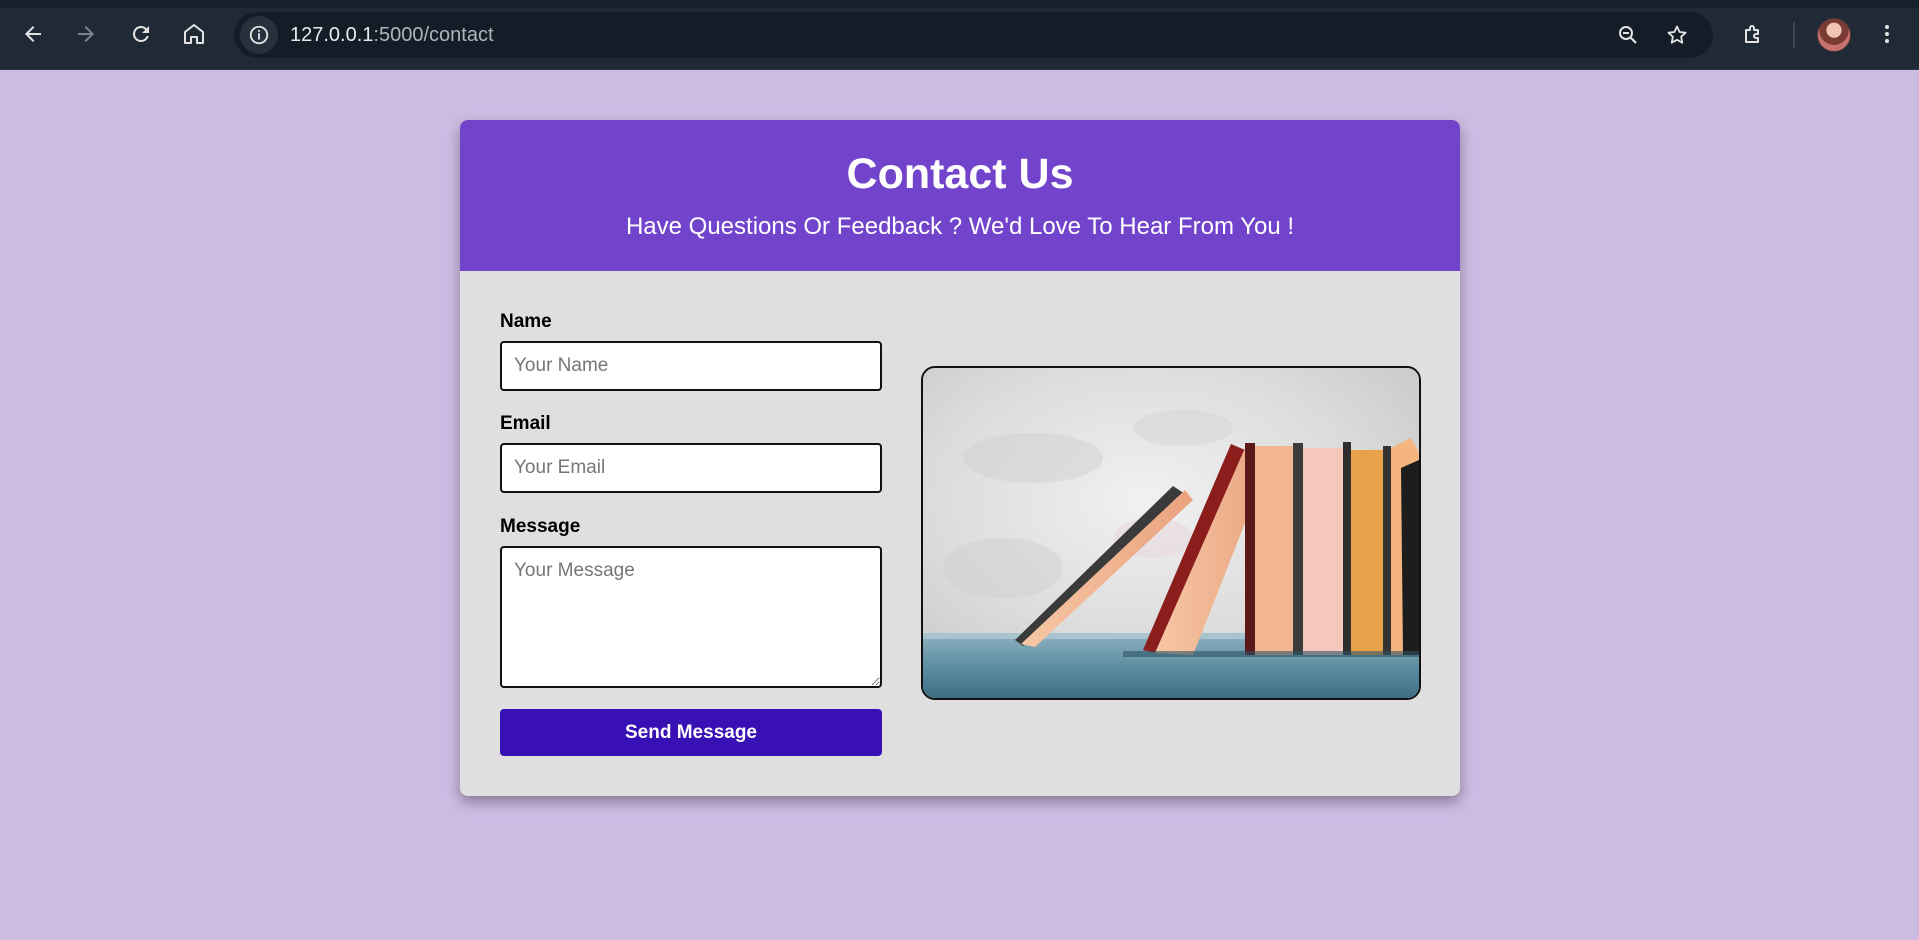 This screenshot has width=1919, height=940. What do you see at coordinates (540, 526) in the screenshot?
I see `message-label: Message` at bounding box center [540, 526].